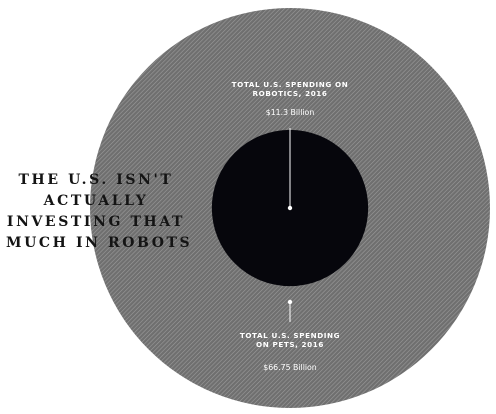 This screenshot has height=414, width=496. Describe the element at coordinates (99, 243) in the screenshot. I see `headline-line-4: MUCH IN ROBOTS` at that location.